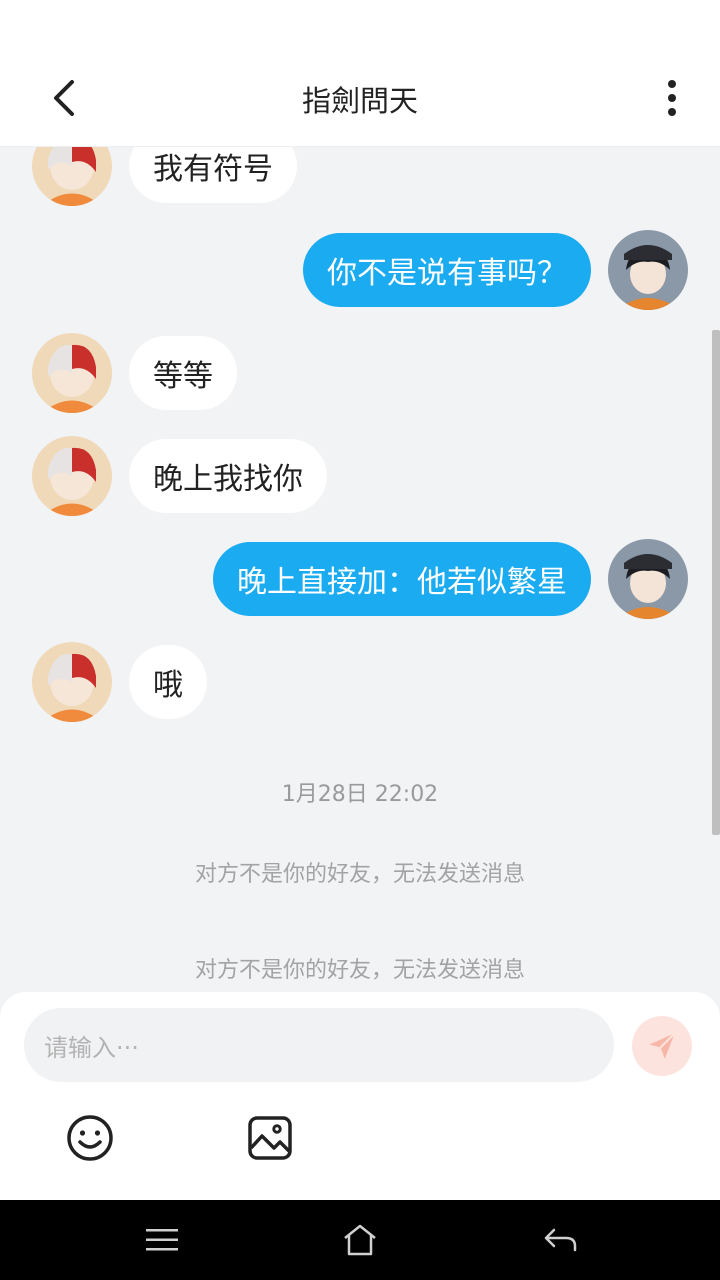 This screenshot has height=1280, width=720. Describe the element at coordinates (360, 794) in the screenshot. I see `message-timestamp: 1月28日 22:02` at that location.